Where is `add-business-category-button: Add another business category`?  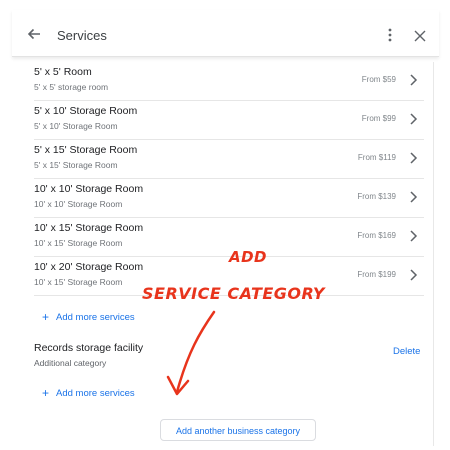 add-business-category-button: Add another business category is located at coordinates (238, 430).